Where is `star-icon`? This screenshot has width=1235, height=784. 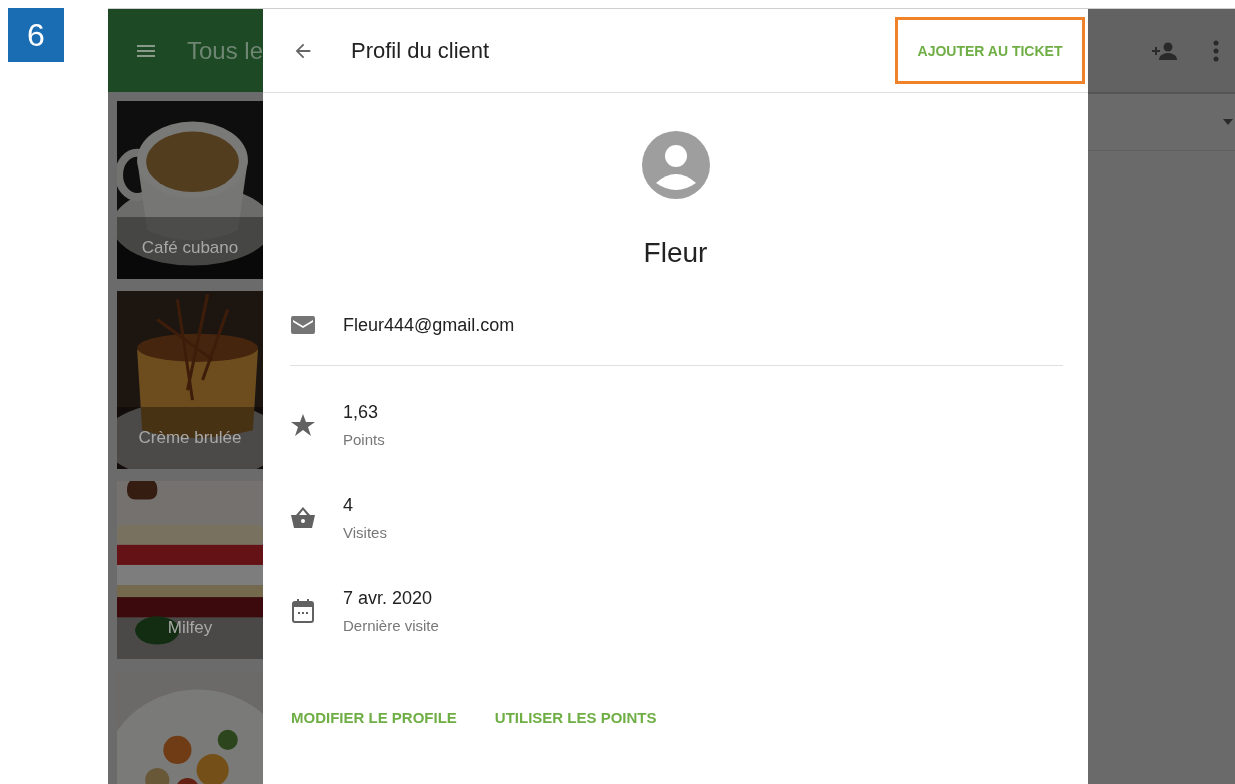
star-icon is located at coordinates (303, 425).